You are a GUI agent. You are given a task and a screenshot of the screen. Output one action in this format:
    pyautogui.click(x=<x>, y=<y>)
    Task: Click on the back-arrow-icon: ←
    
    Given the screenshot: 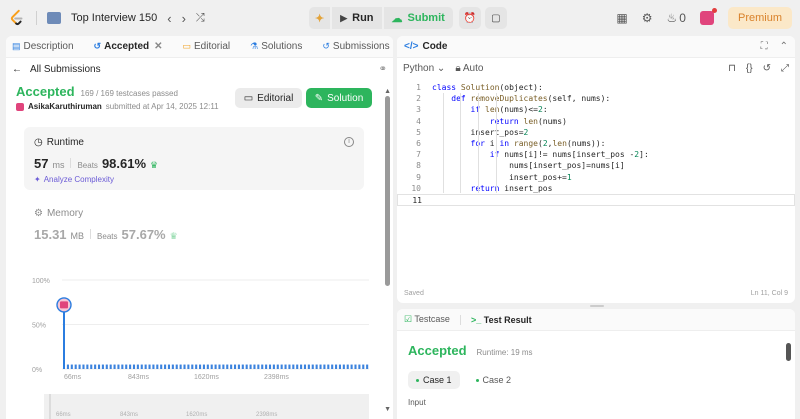 What is the action you would take?
    pyautogui.click(x=17, y=69)
    